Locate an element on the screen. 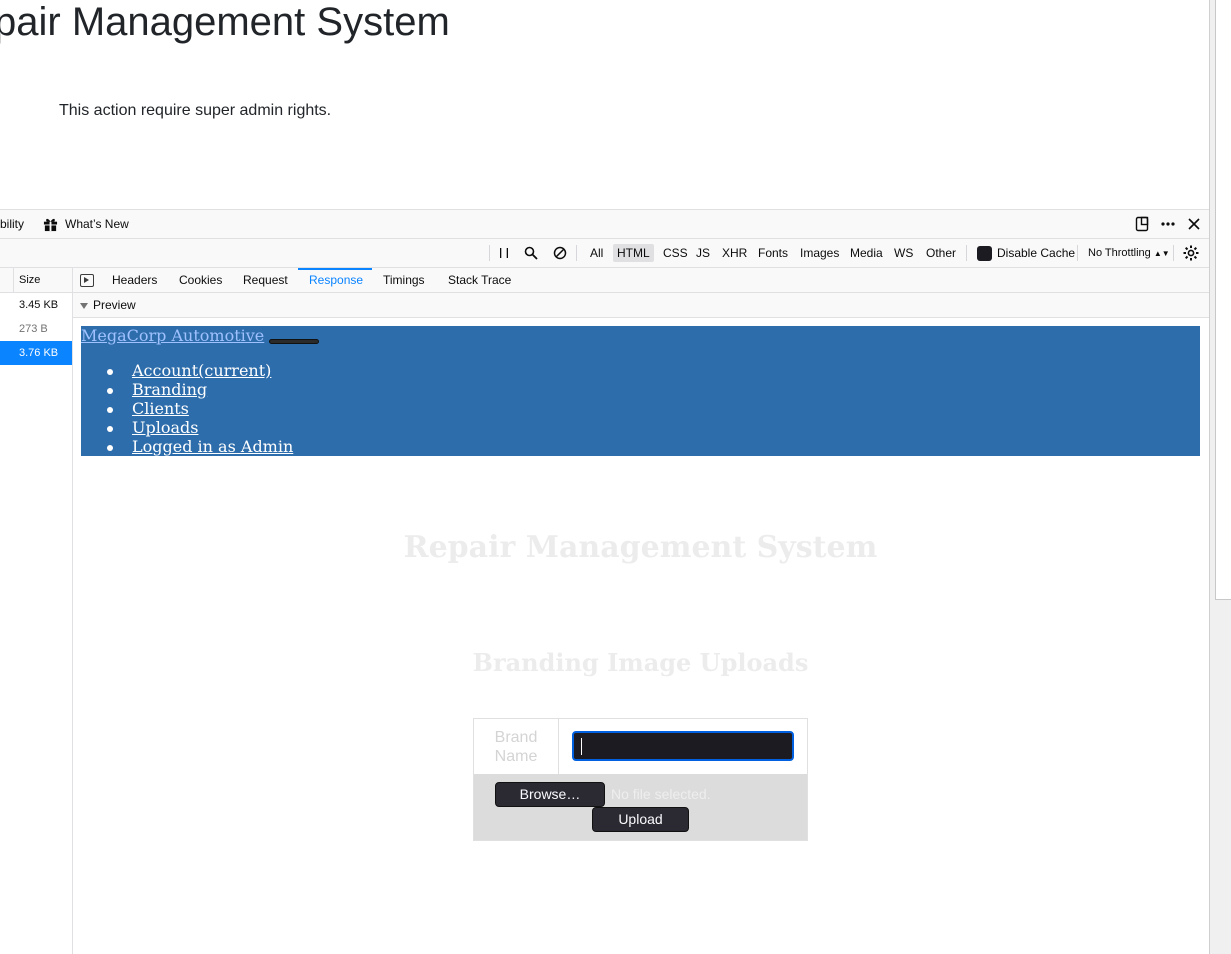 The width and height of the screenshot is (1231, 954). close-devtools-icon is located at coordinates (1194, 224).